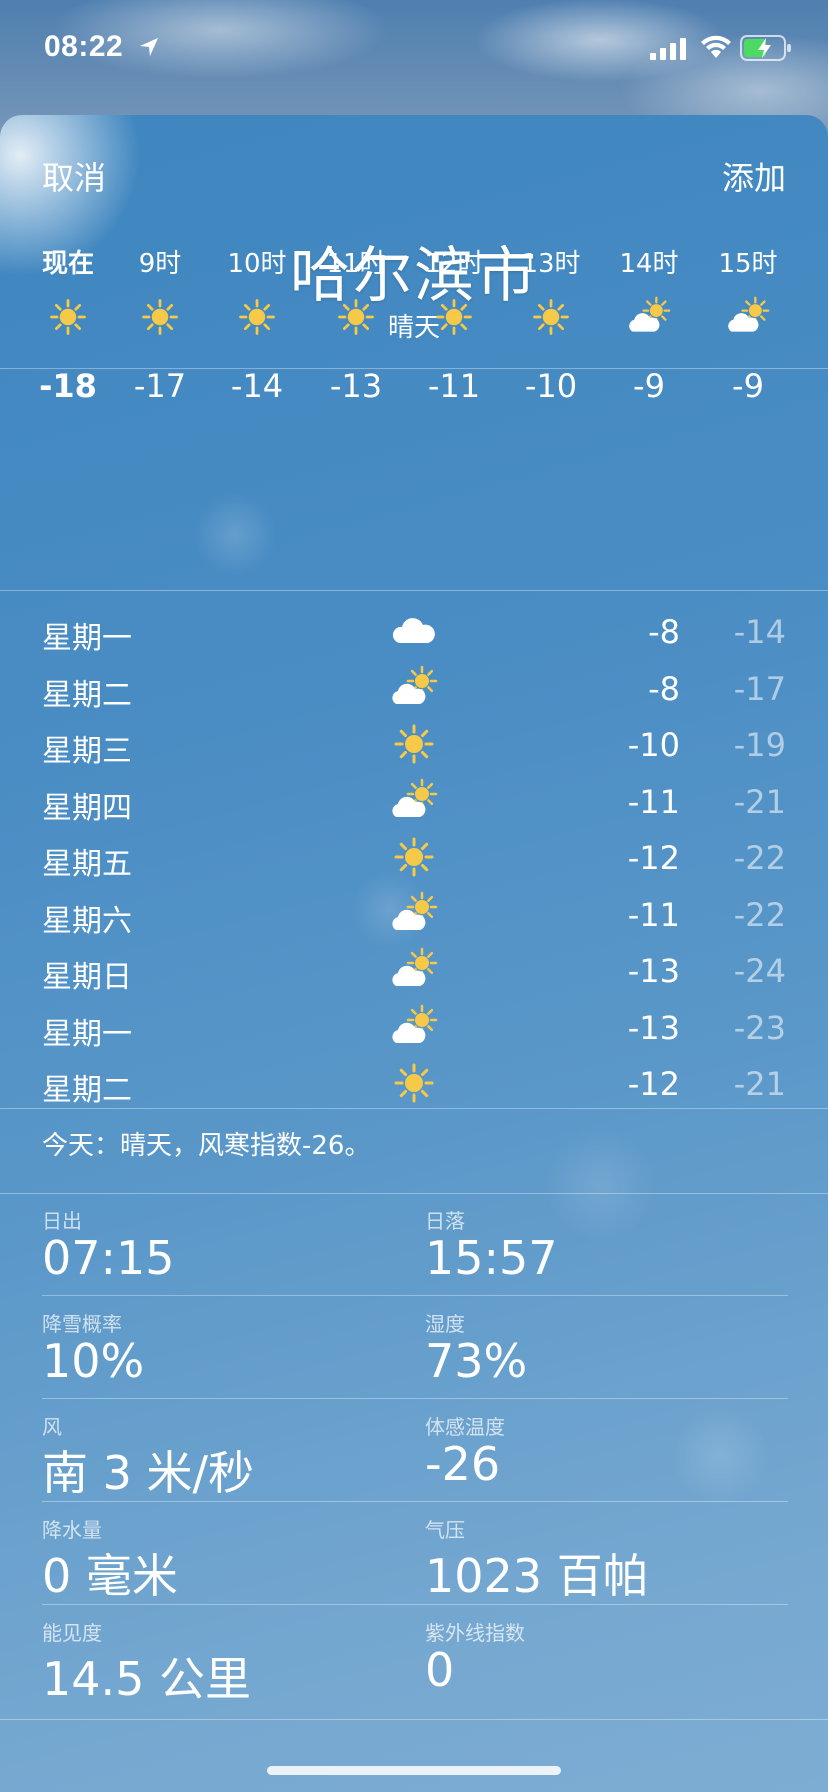  What do you see at coordinates (454, 264) in the screenshot?
I see `hour-label: 12时` at bounding box center [454, 264].